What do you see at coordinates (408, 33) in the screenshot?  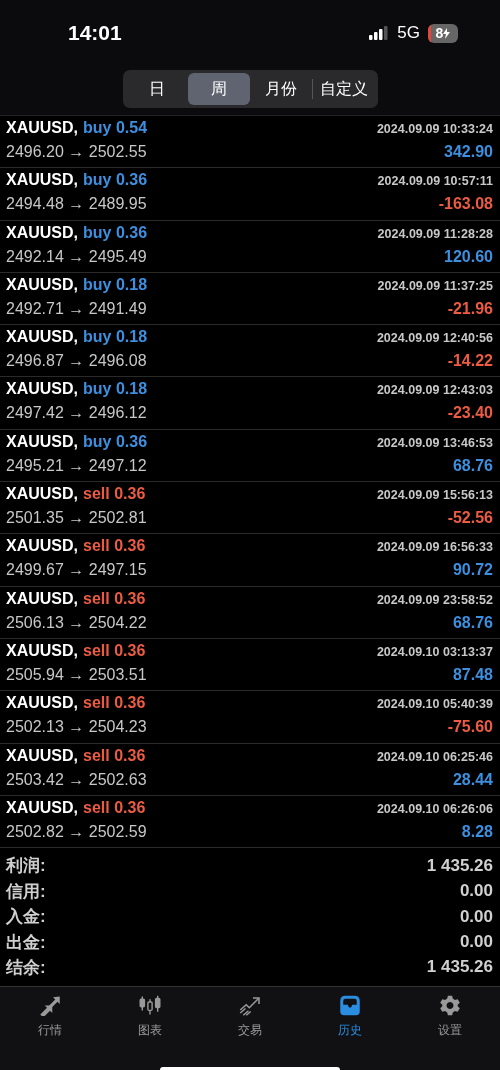 I see `network-label: 5G` at bounding box center [408, 33].